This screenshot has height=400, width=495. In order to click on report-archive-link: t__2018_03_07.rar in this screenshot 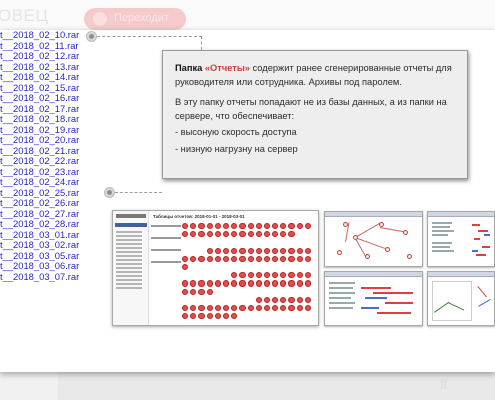, I will do `click(50, 277)`.